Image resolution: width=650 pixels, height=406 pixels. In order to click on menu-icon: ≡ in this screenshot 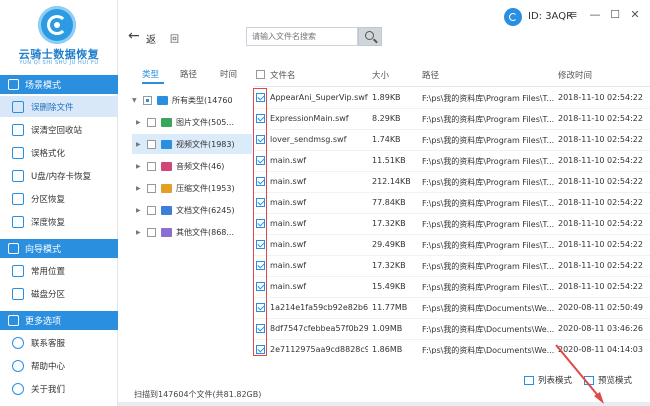, I will do `click(573, 15)`.